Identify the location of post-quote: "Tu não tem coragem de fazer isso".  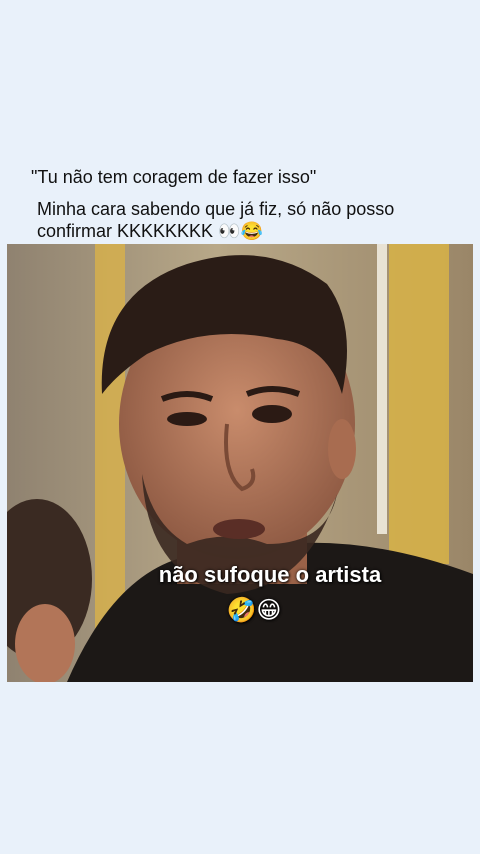
(174, 177).